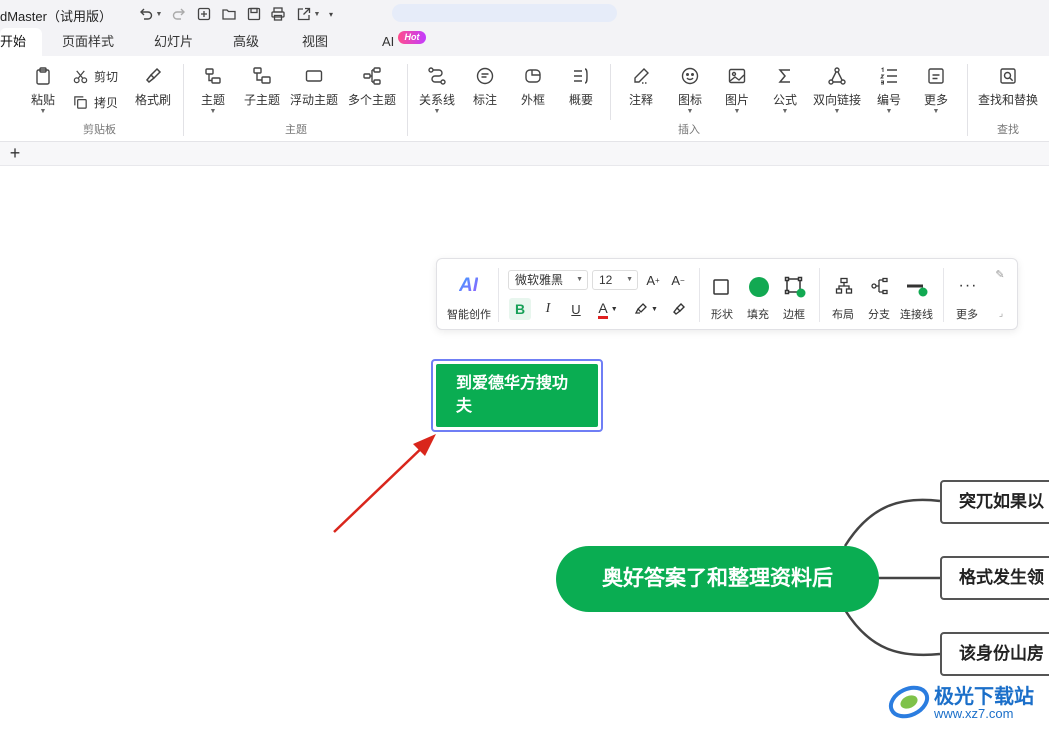  What do you see at coordinates (212, 100) in the screenshot?
I see `topic-label: 主题` at bounding box center [212, 100].